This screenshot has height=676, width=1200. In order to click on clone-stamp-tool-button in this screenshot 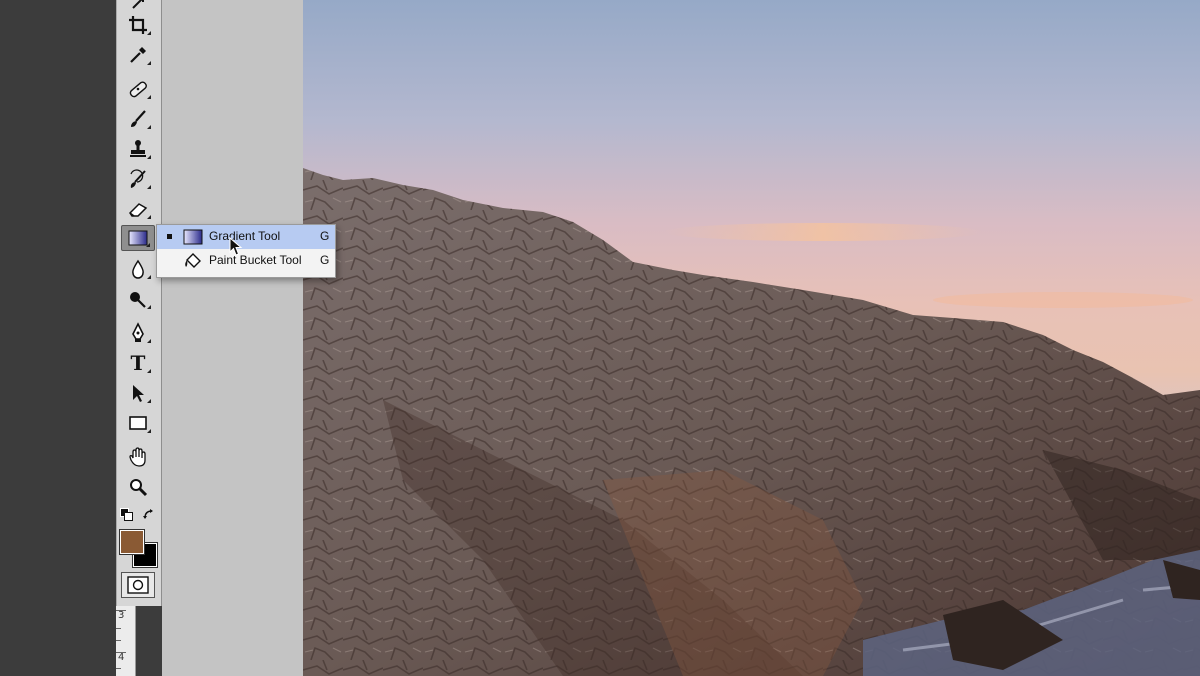, I will do `click(138, 149)`.